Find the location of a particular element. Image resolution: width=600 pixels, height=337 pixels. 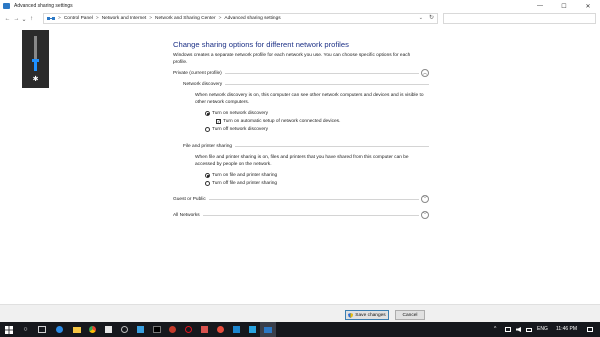

search-input is located at coordinates (519, 18).